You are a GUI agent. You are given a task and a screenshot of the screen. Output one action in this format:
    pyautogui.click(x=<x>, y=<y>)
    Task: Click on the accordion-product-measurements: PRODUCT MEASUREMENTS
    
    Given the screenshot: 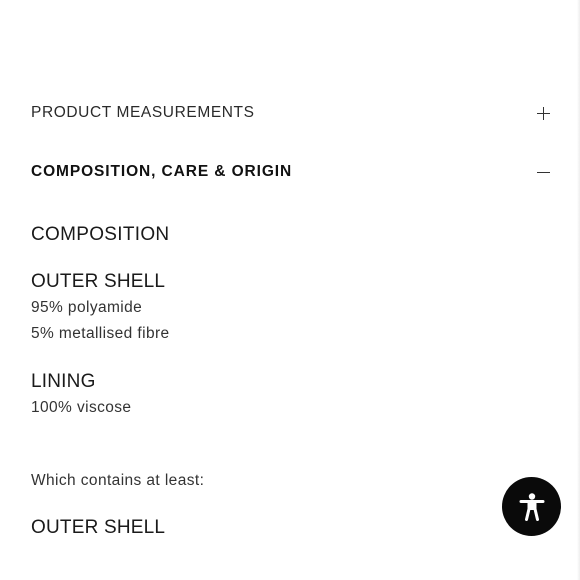 What is the action you would take?
    pyautogui.click(x=290, y=113)
    